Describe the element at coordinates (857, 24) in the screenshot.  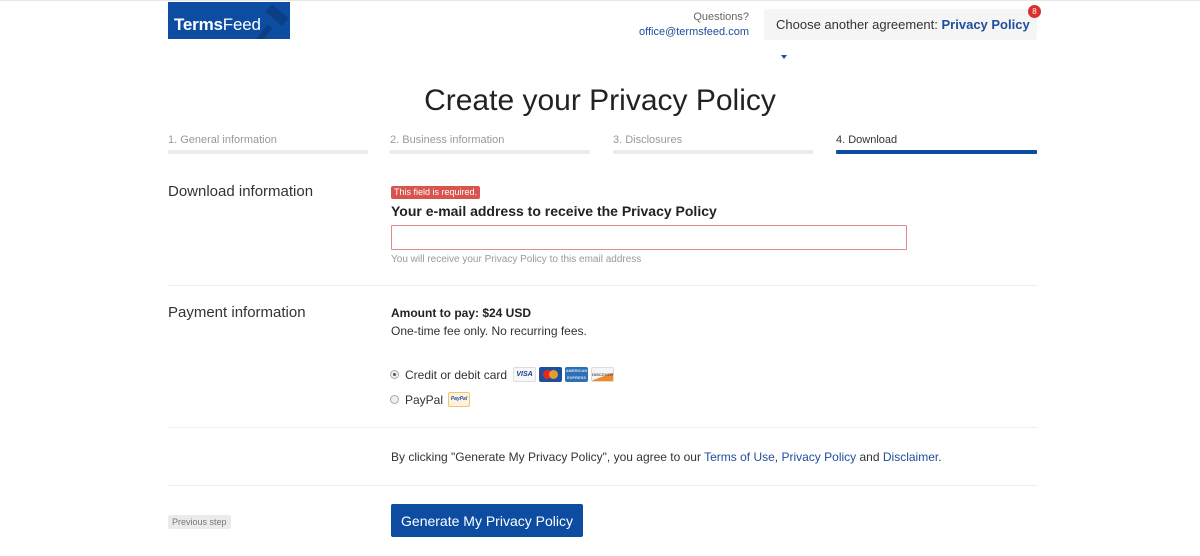
I see `agreement-prefix: Choose another agreement:` at that location.